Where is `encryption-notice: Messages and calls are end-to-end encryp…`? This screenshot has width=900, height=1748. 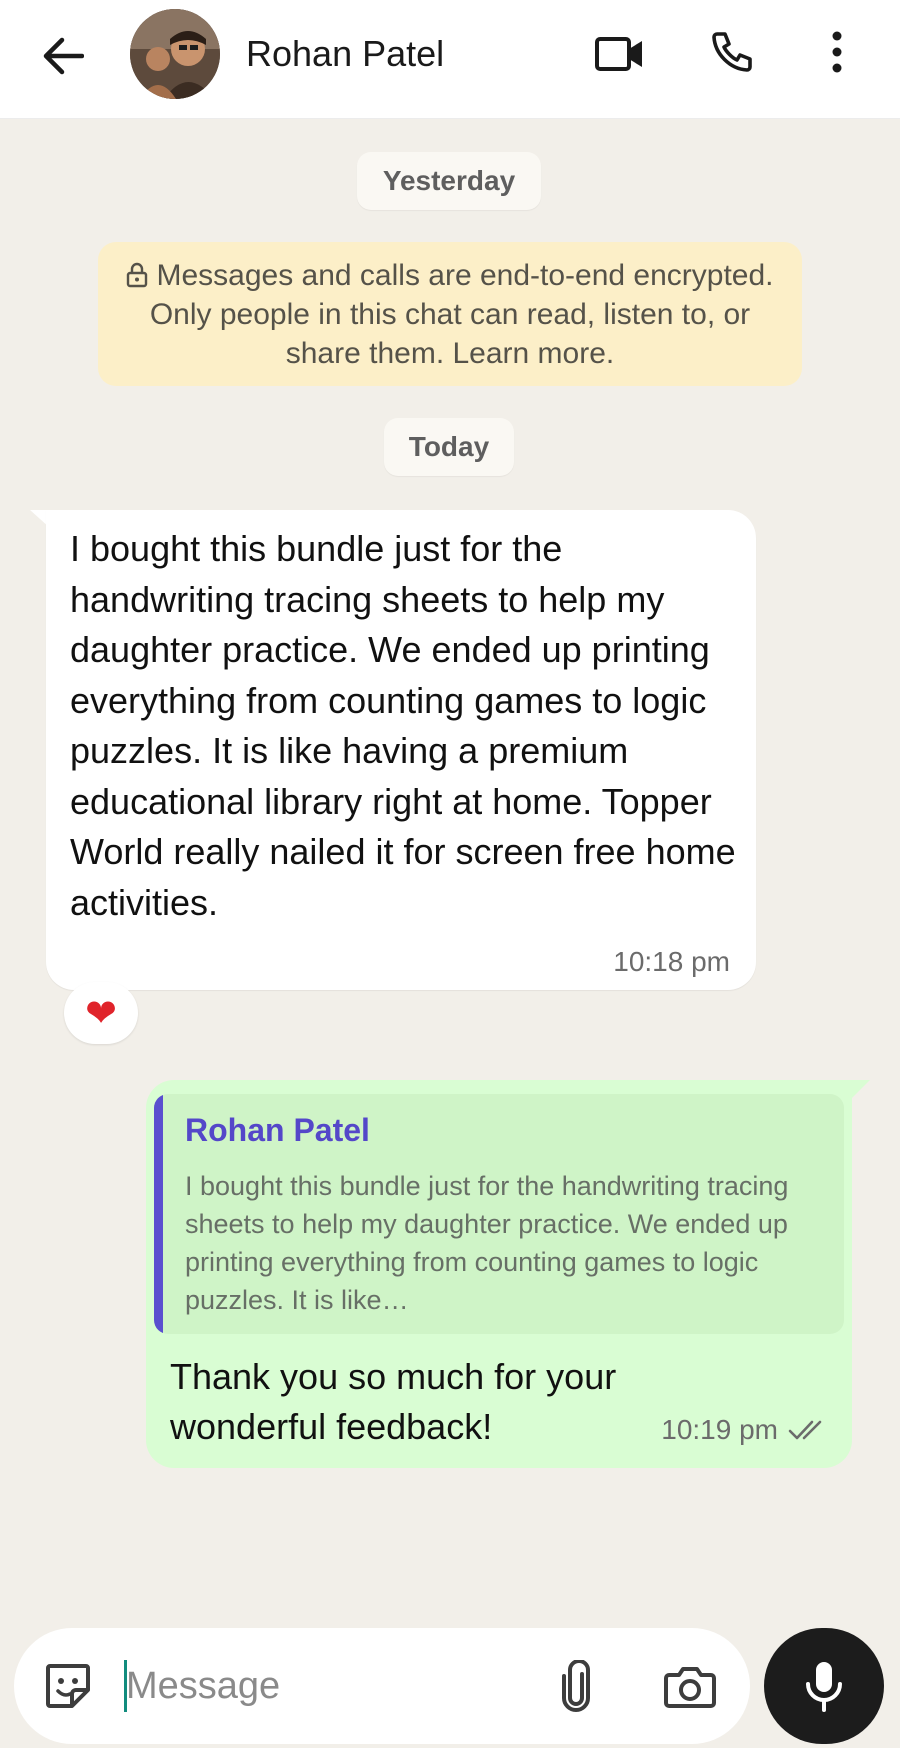
encryption-notice: Messages and calls are end-to-end encryp… is located at coordinates (450, 314).